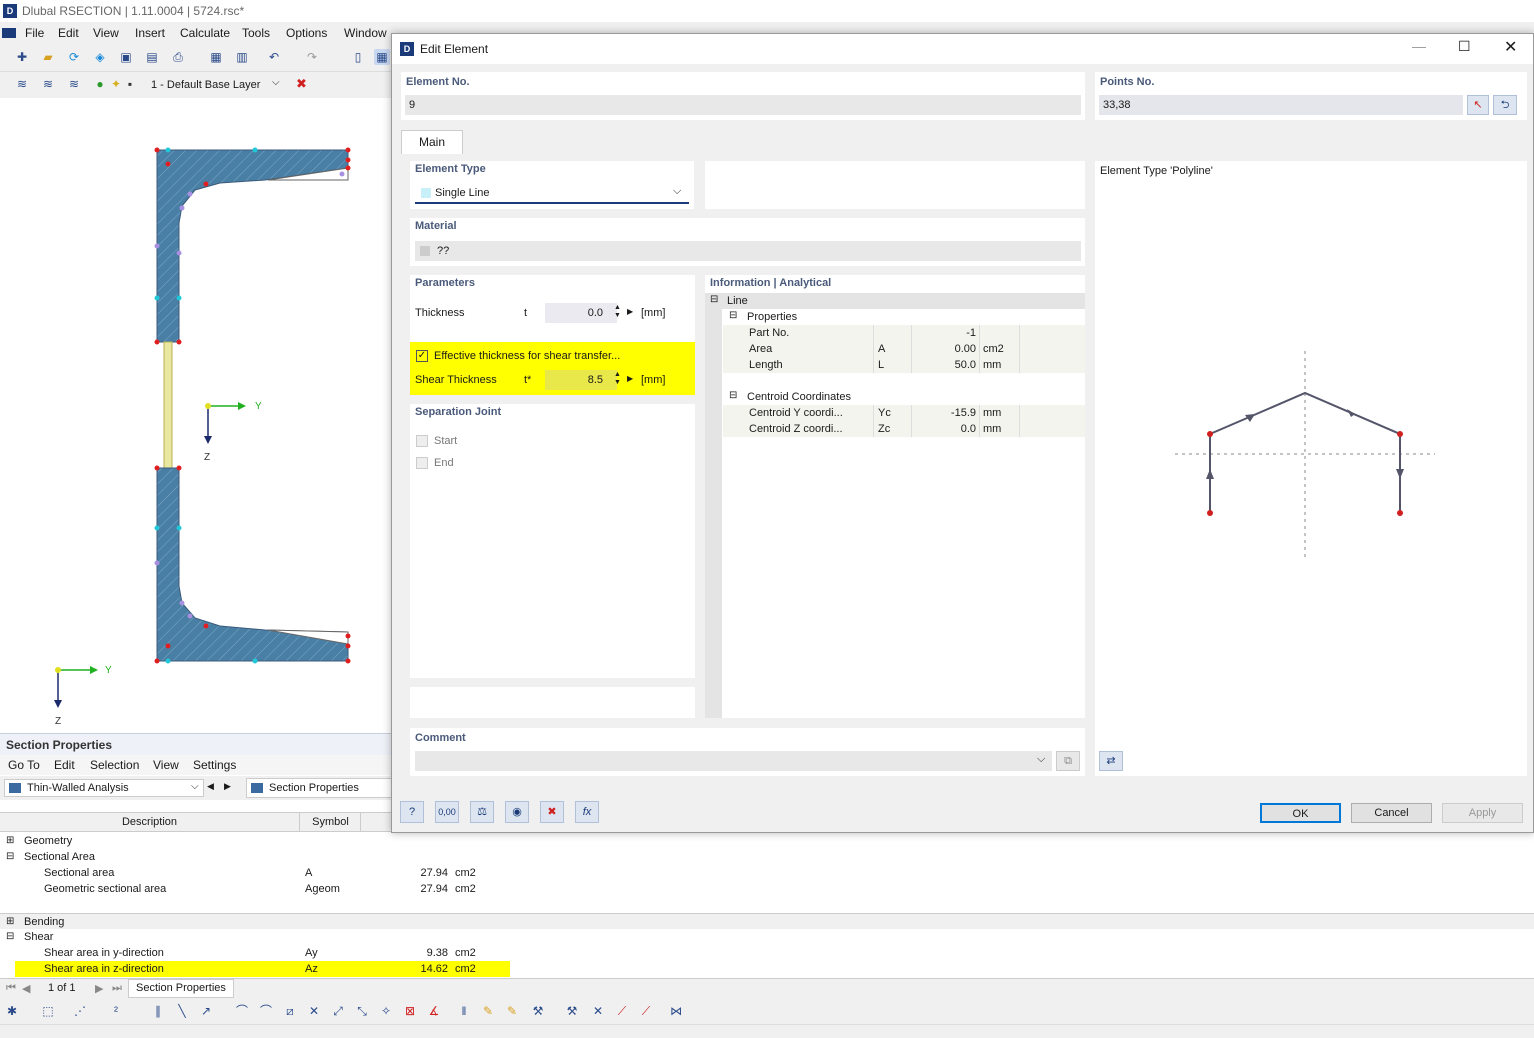  What do you see at coordinates (24, 765) in the screenshot?
I see `menu-goto: Go To` at bounding box center [24, 765].